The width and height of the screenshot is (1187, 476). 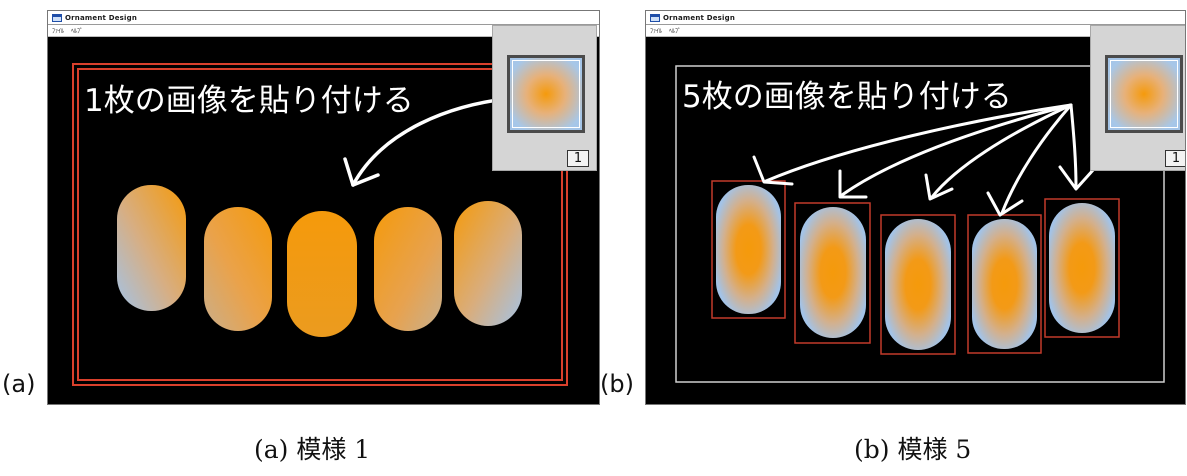 I want to click on thumbnail-window-b: 1, so click(x=1137, y=98).